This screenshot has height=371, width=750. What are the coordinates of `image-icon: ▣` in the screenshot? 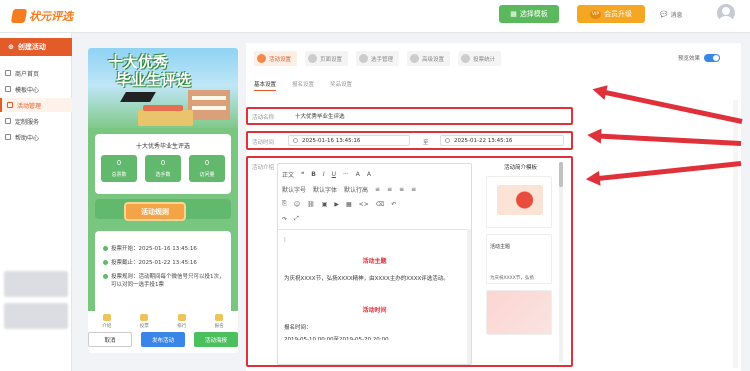 It's located at (325, 204).